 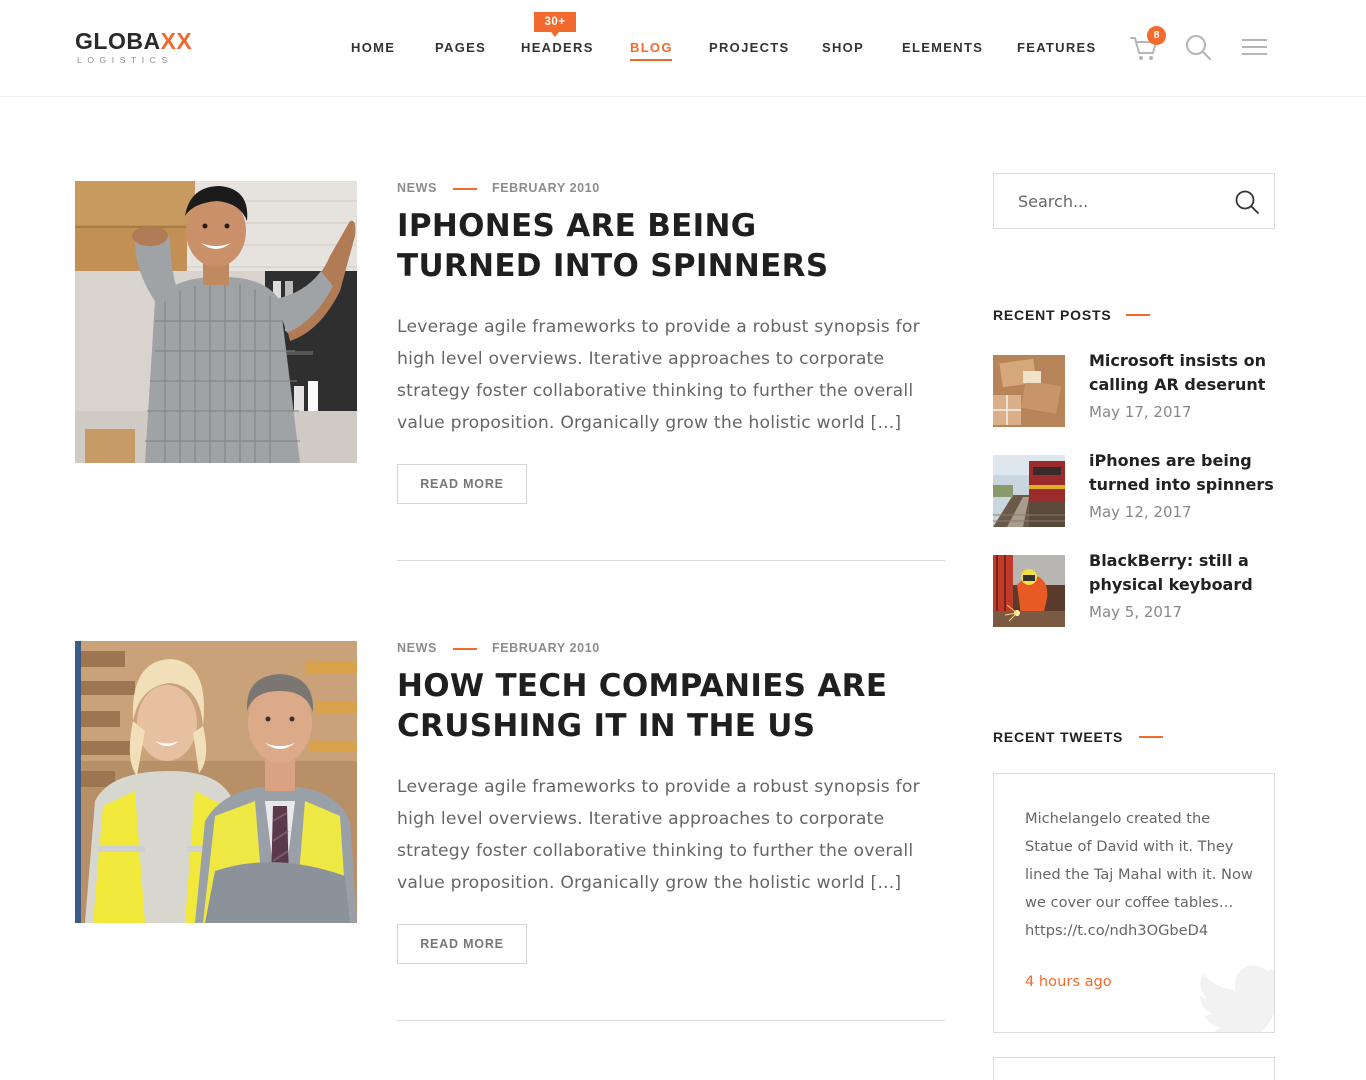 I want to click on tweet-timestamp: 4 hours ago, so click(x=1068, y=981).